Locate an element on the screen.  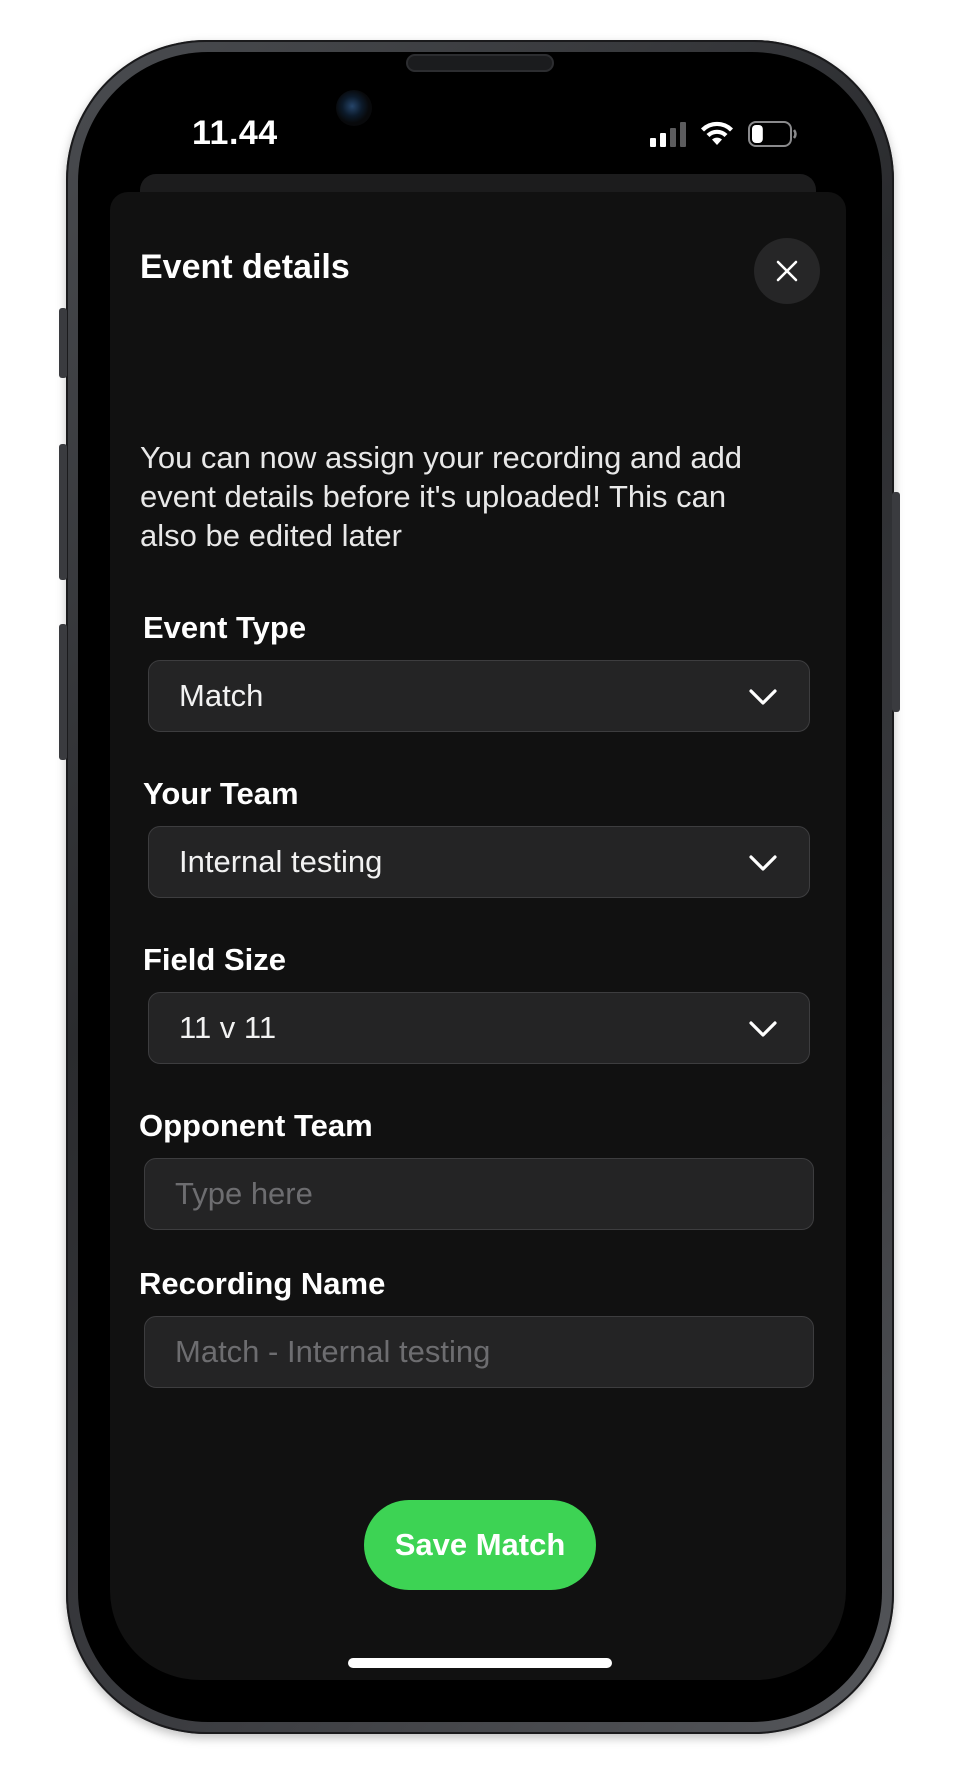
event-type-select: Match is located at coordinates (479, 696).